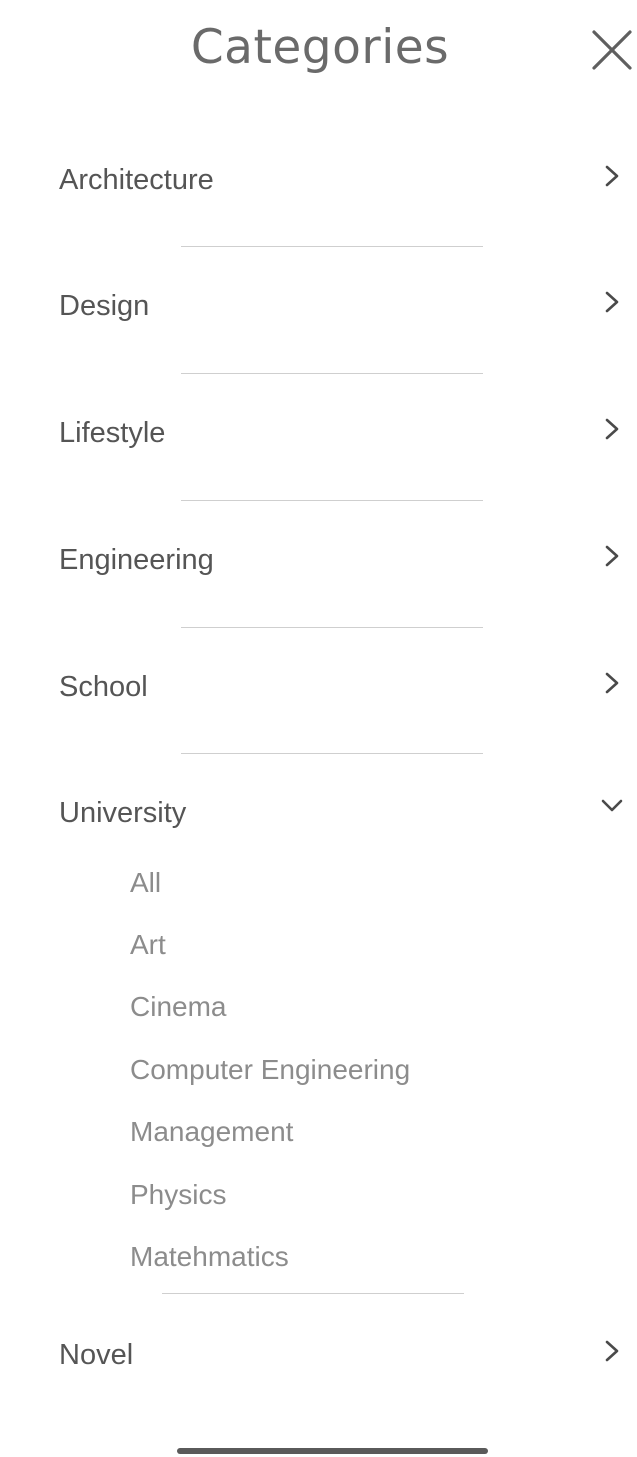 This screenshot has width=637, height=1457. Describe the element at coordinates (123, 813) in the screenshot. I see `category-label: University` at that location.